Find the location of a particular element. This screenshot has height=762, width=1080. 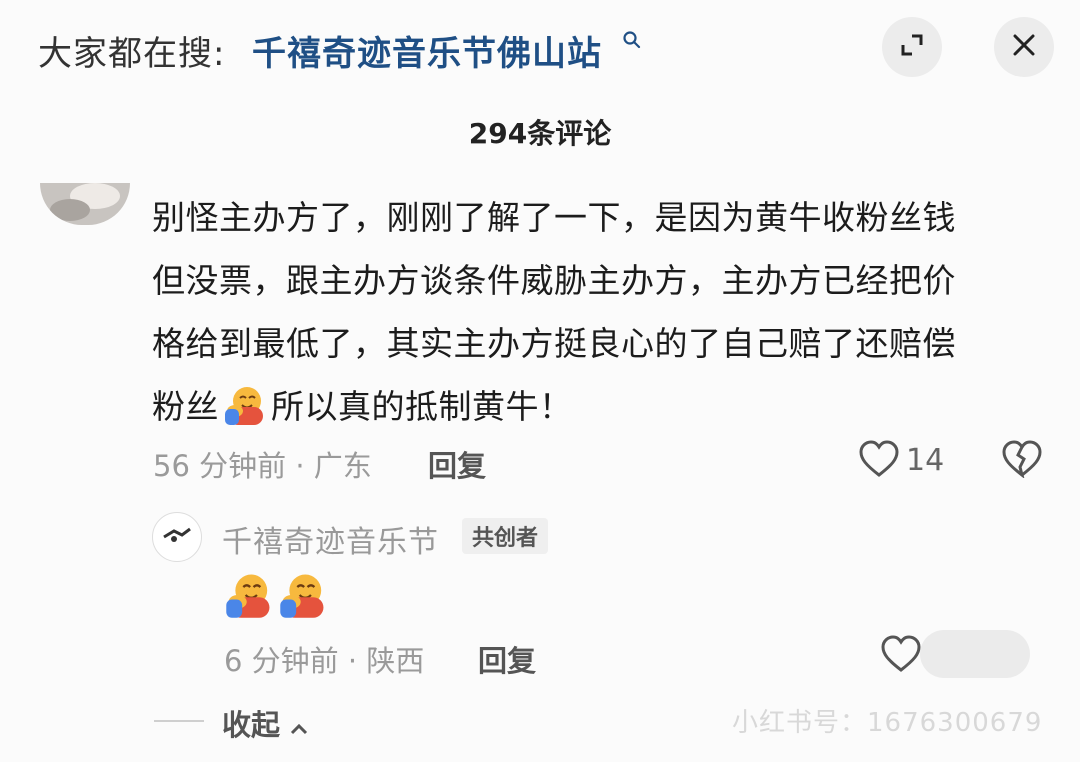

divider is located at coordinates (179, 721).